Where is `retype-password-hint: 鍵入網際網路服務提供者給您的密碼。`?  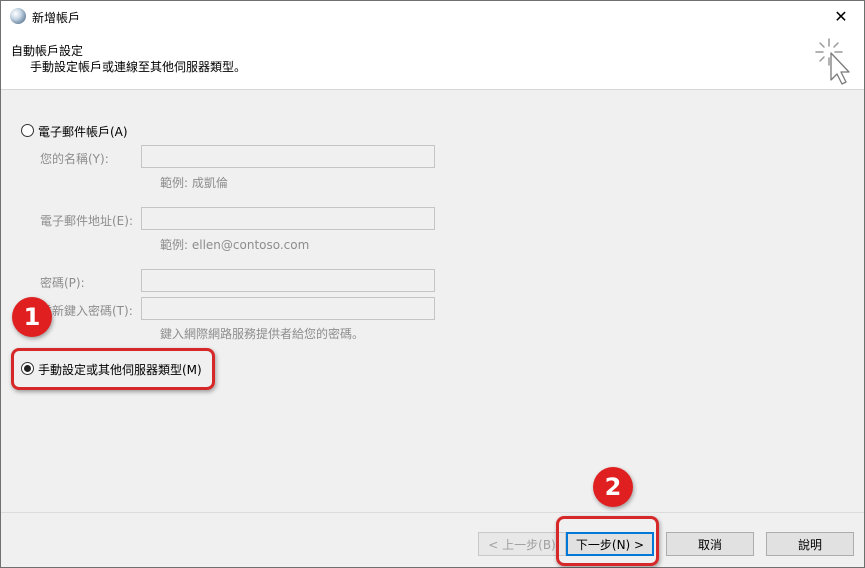
retype-password-hint: 鍵入網際網路服務提供者給您的密碼。 is located at coordinates (262, 334).